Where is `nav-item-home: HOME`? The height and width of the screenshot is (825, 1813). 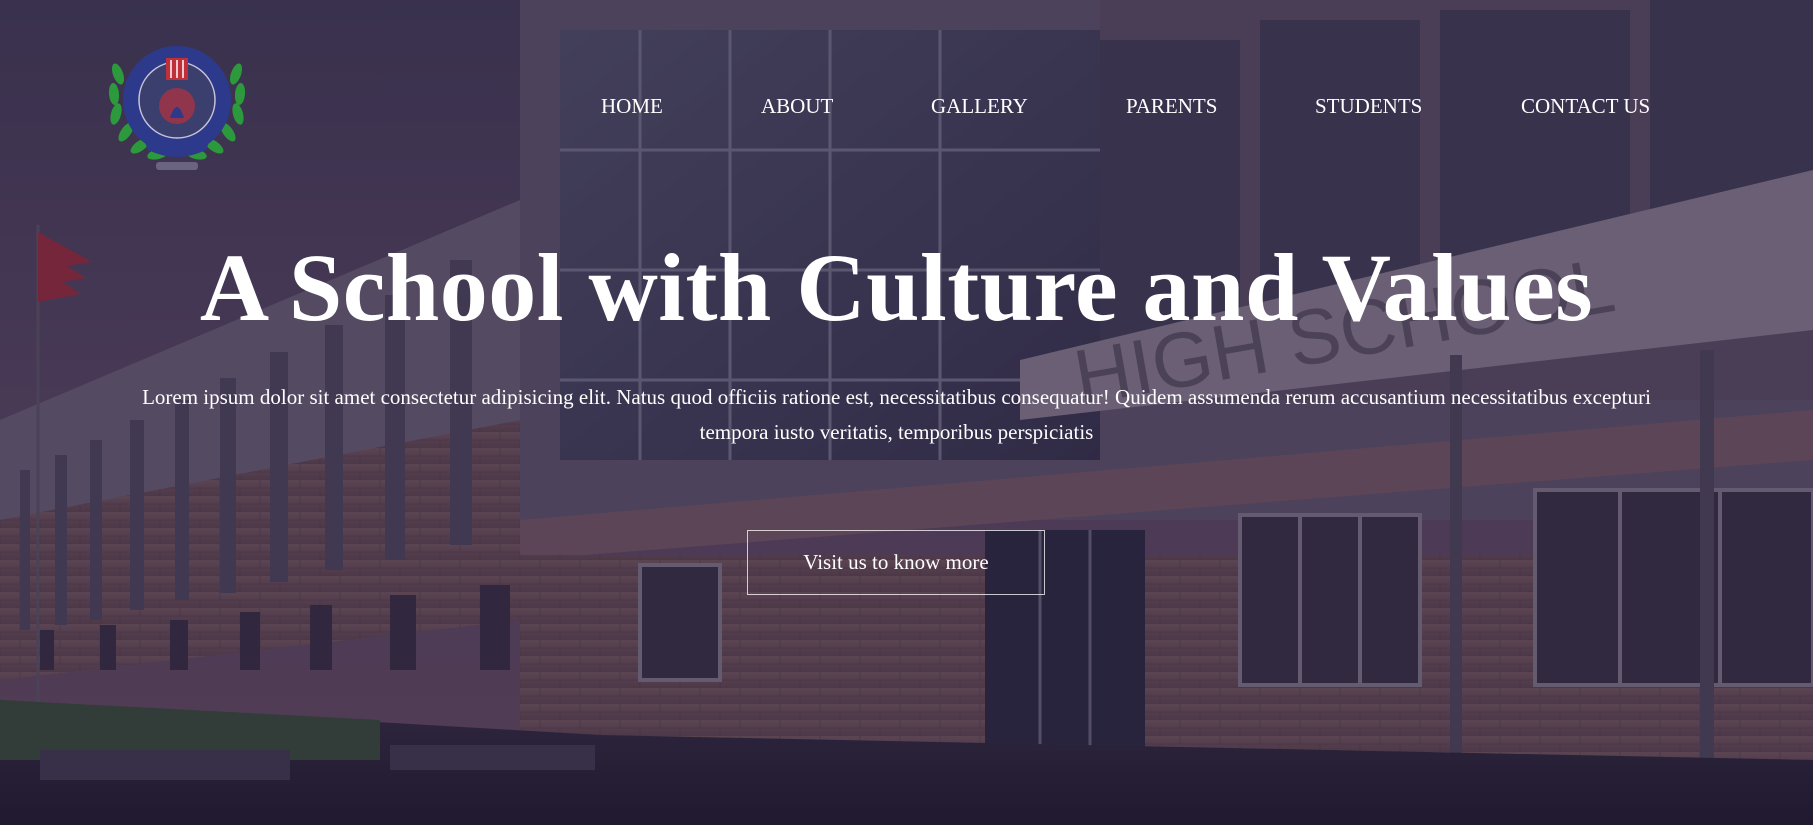
nav-item-home: HOME is located at coordinates (632, 106).